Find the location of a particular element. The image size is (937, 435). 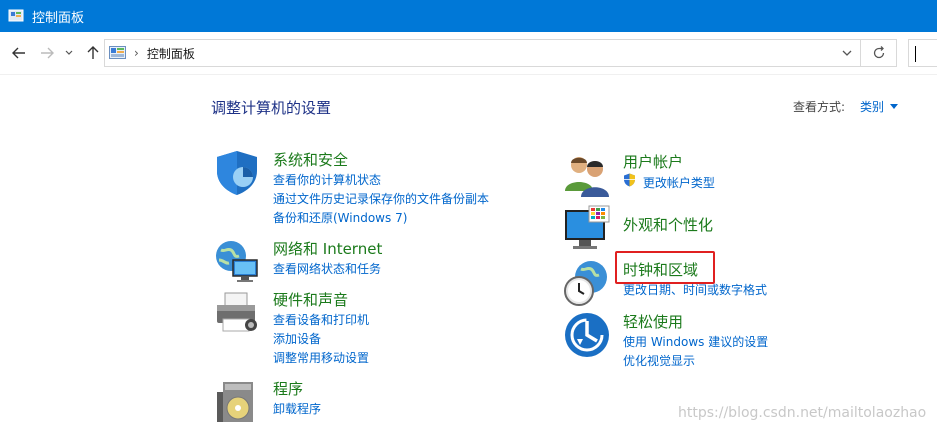

back-button is located at coordinates (19, 53).